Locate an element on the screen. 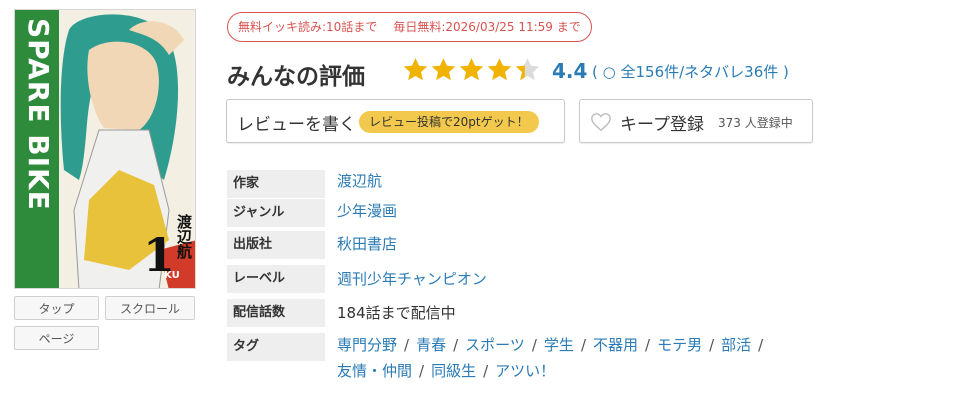  cover-title-text: SPARE BIKE is located at coordinates (38, 114).